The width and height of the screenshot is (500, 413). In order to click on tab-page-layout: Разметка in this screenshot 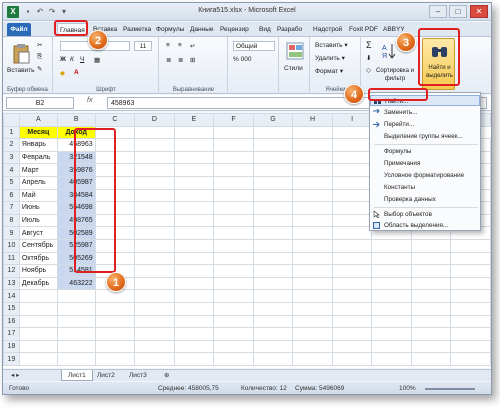, I will do `click(137, 29)`.